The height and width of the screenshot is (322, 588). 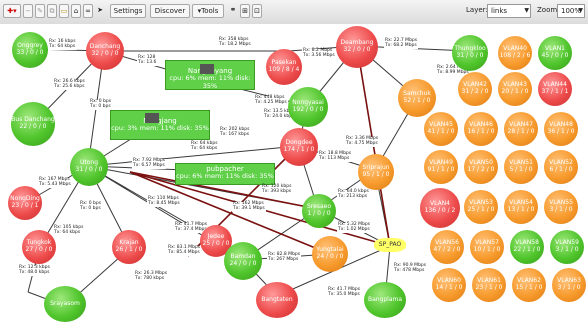 What do you see at coordinates (39, 249) in the screenshot?
I see `node-count: 27 / 0 / 0` at bounding box center [39, 249].